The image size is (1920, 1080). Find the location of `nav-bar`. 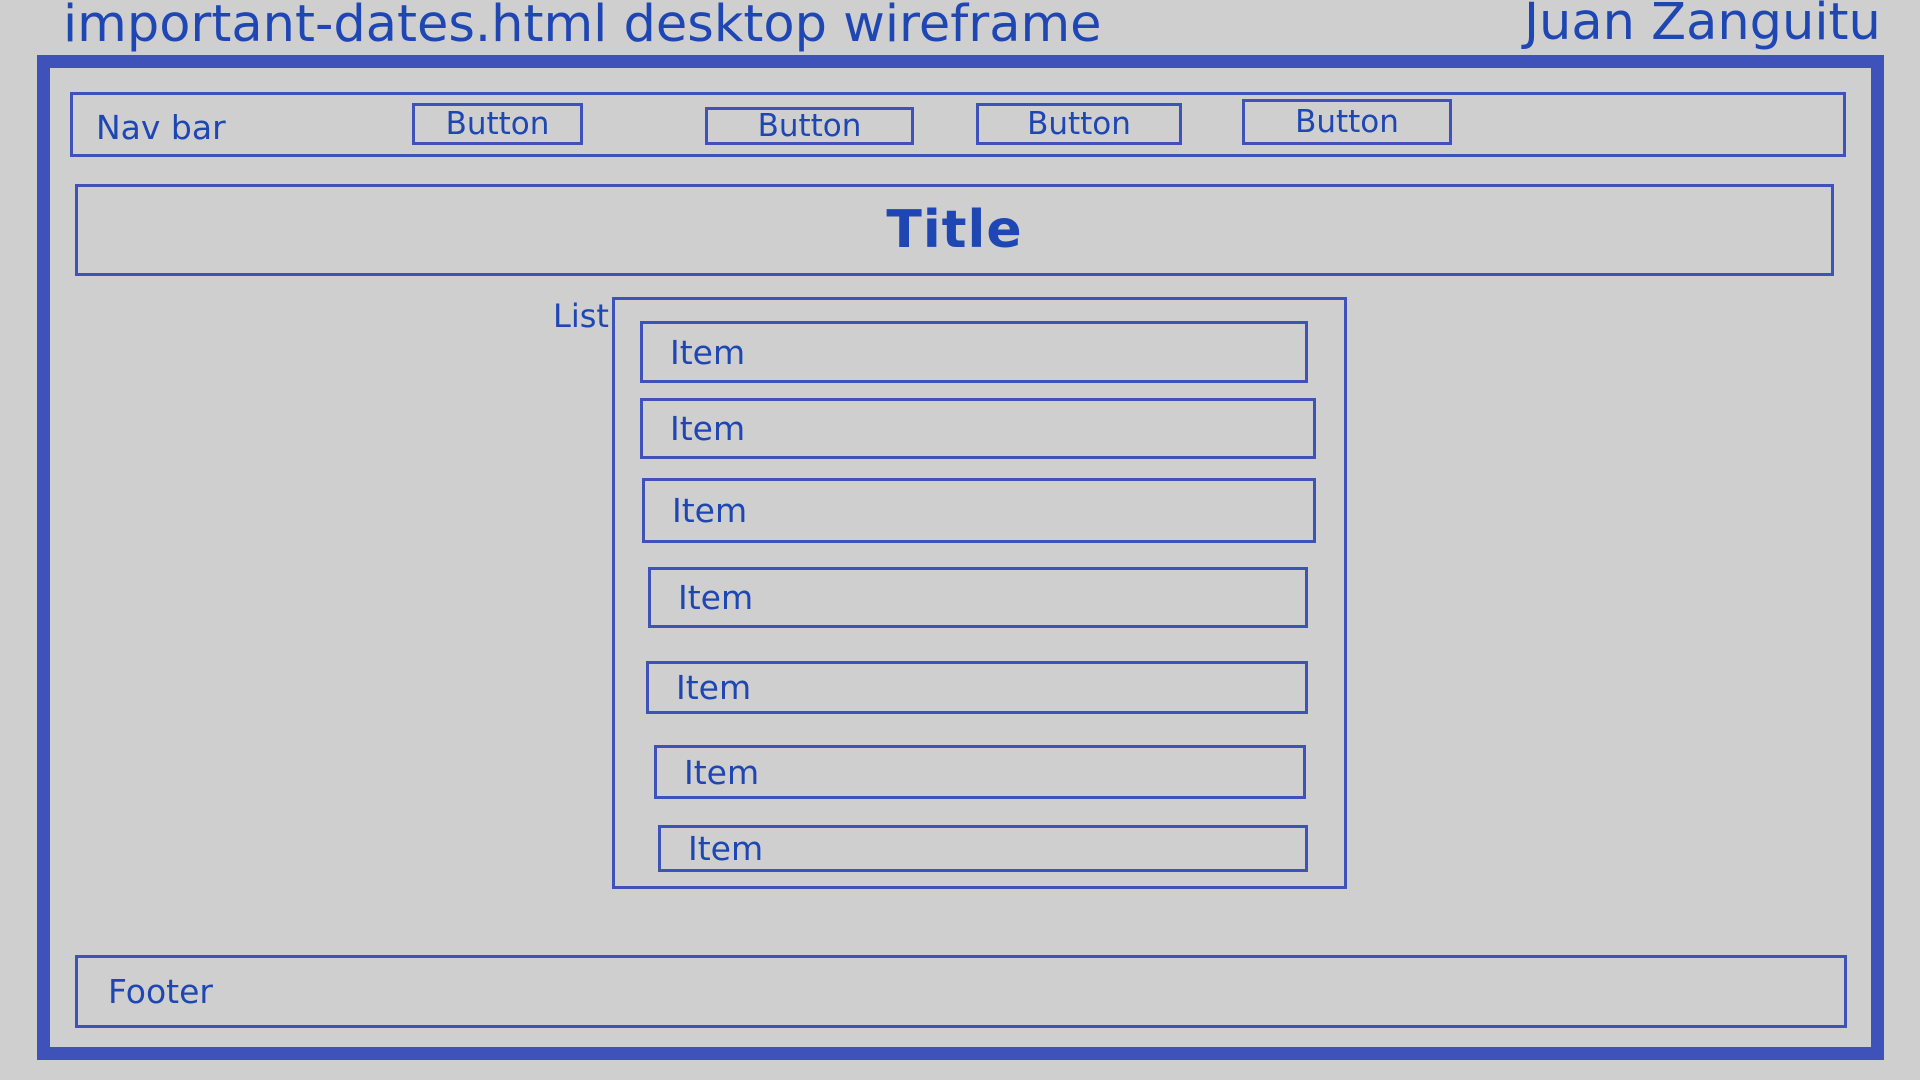

nav-bar is located at coordinates (958, 124).